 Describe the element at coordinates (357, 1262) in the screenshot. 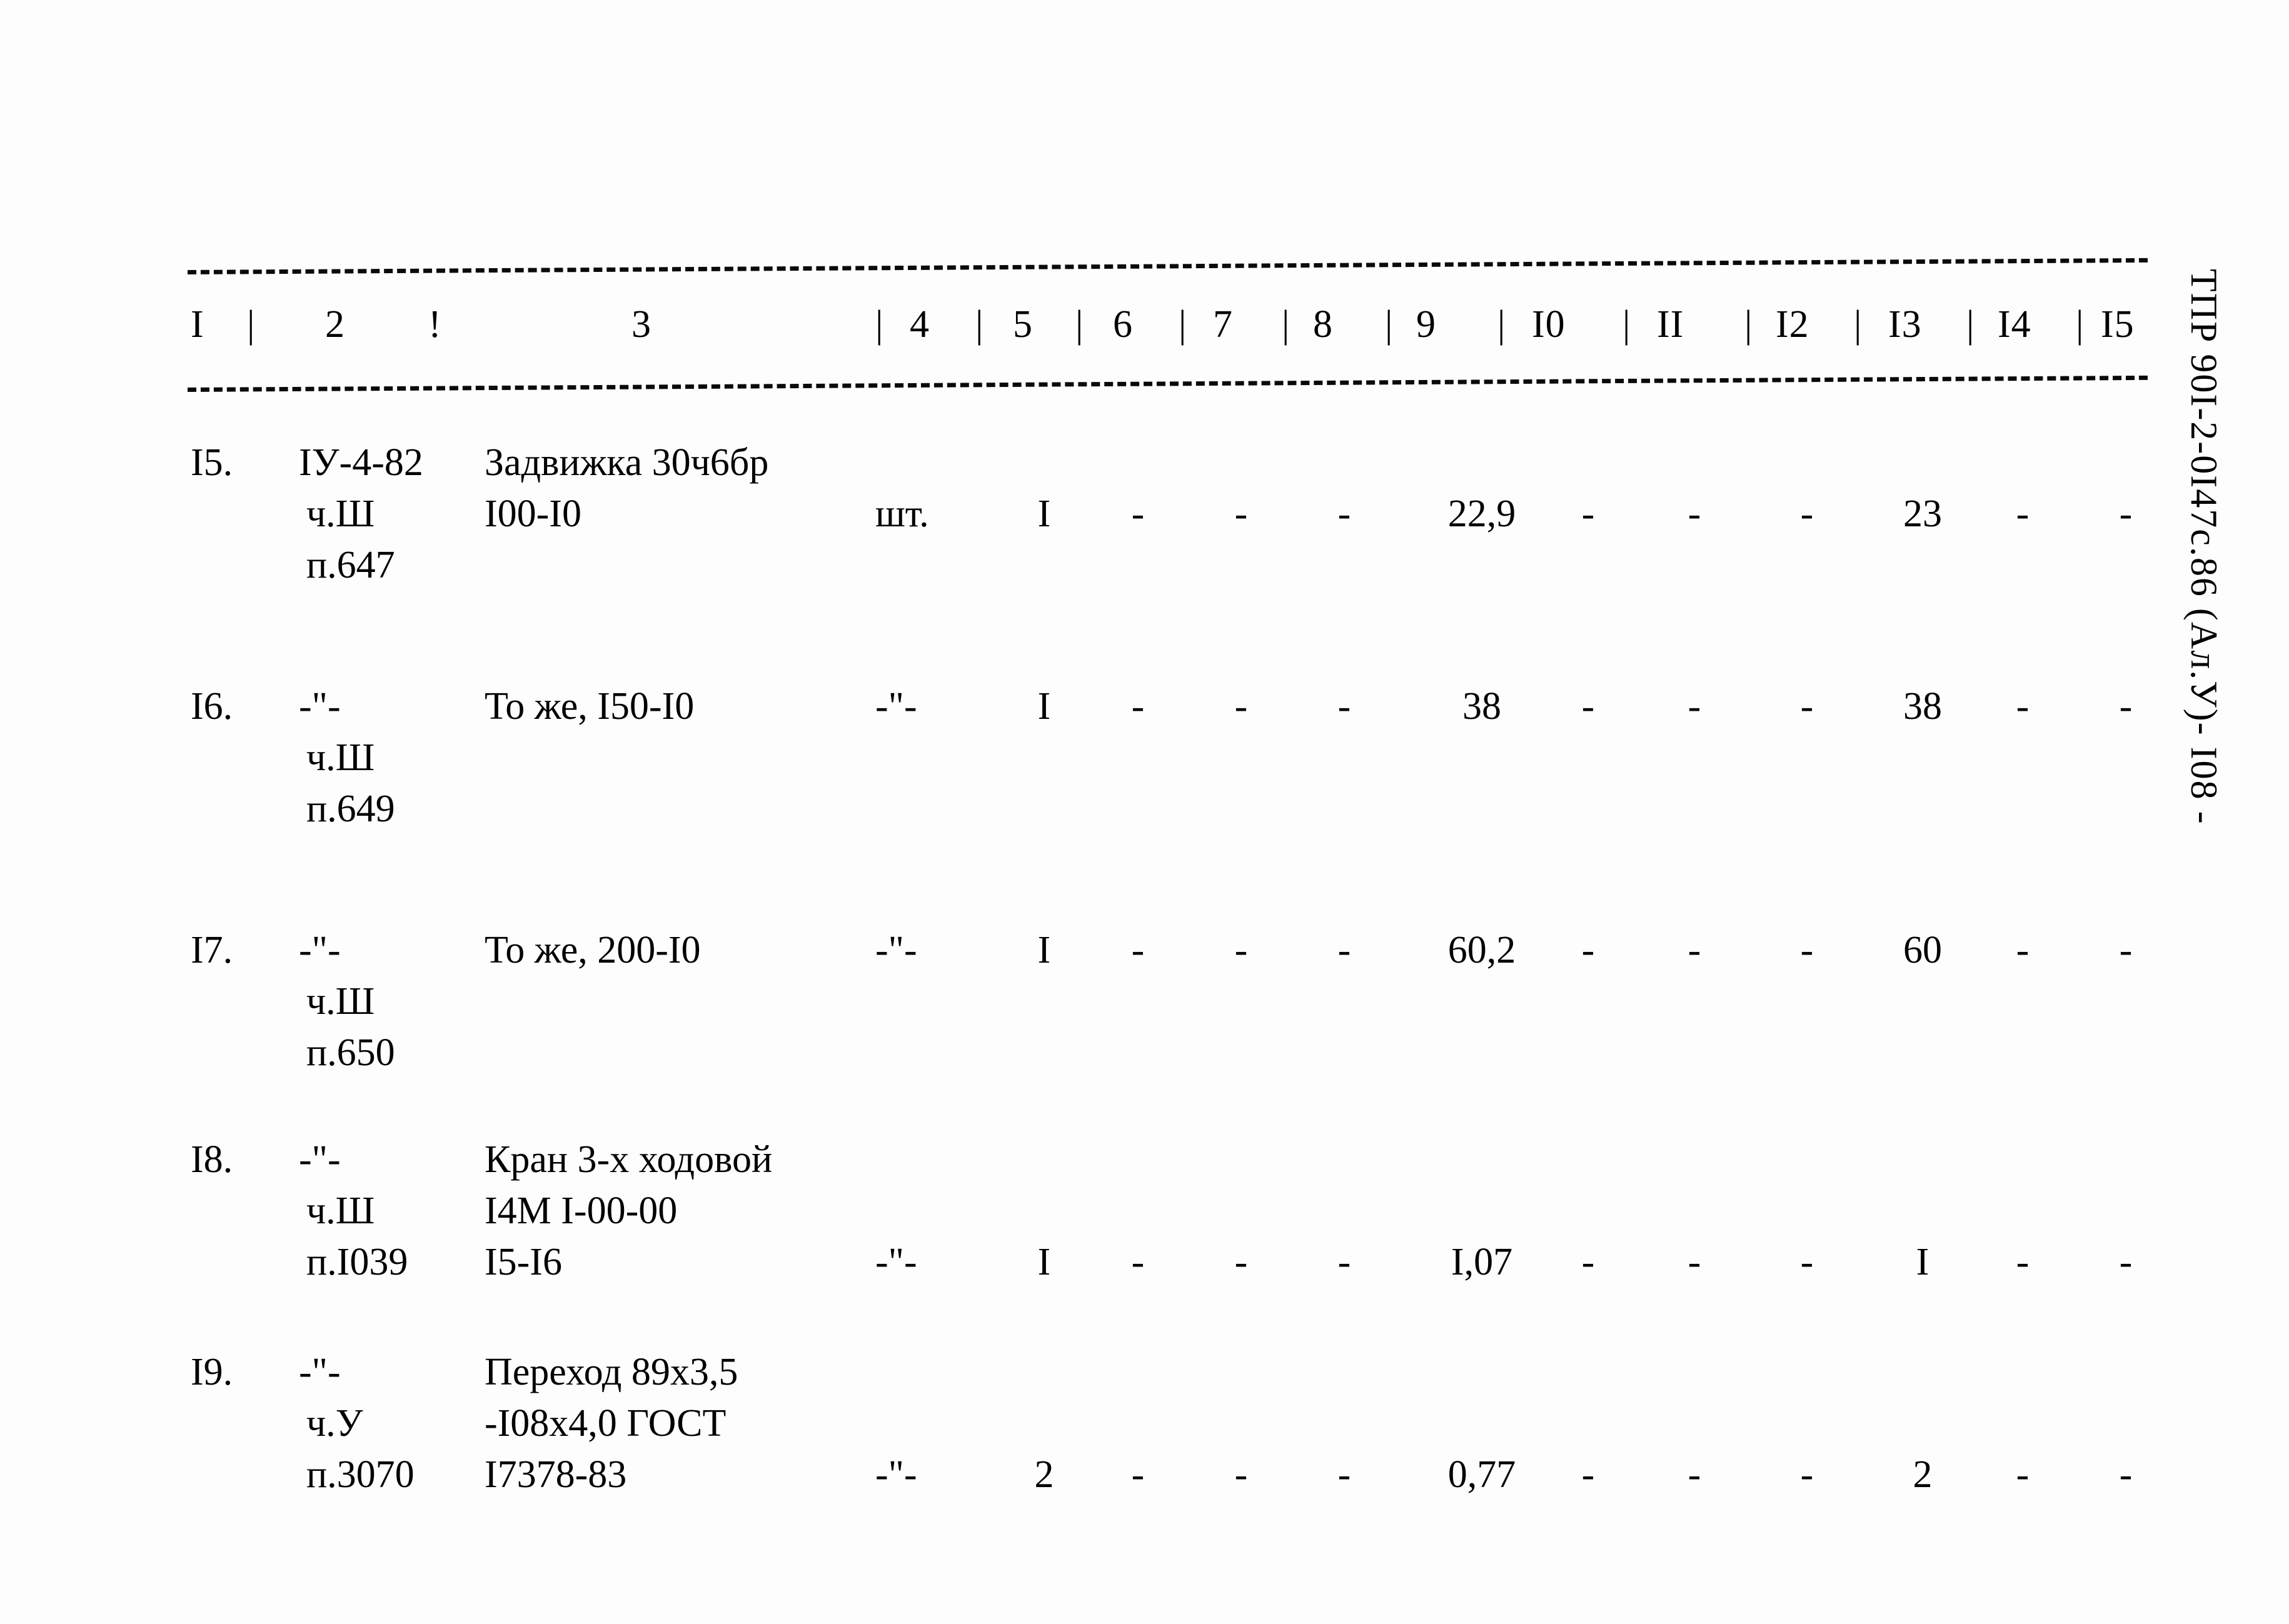

I see `row-reference-line: п.I039` at that location.